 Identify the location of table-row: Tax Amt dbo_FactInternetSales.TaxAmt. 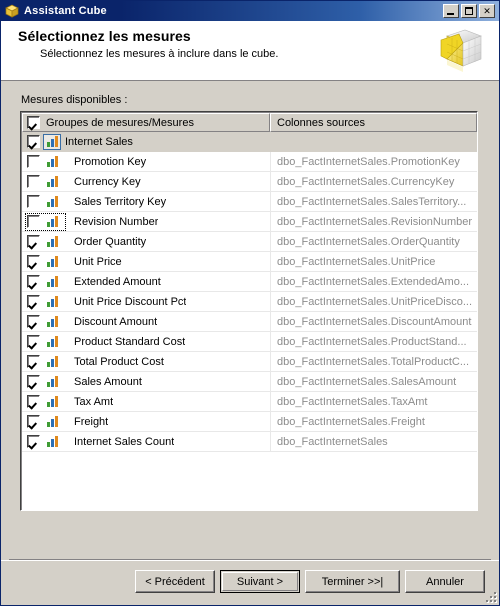
(249, 402).